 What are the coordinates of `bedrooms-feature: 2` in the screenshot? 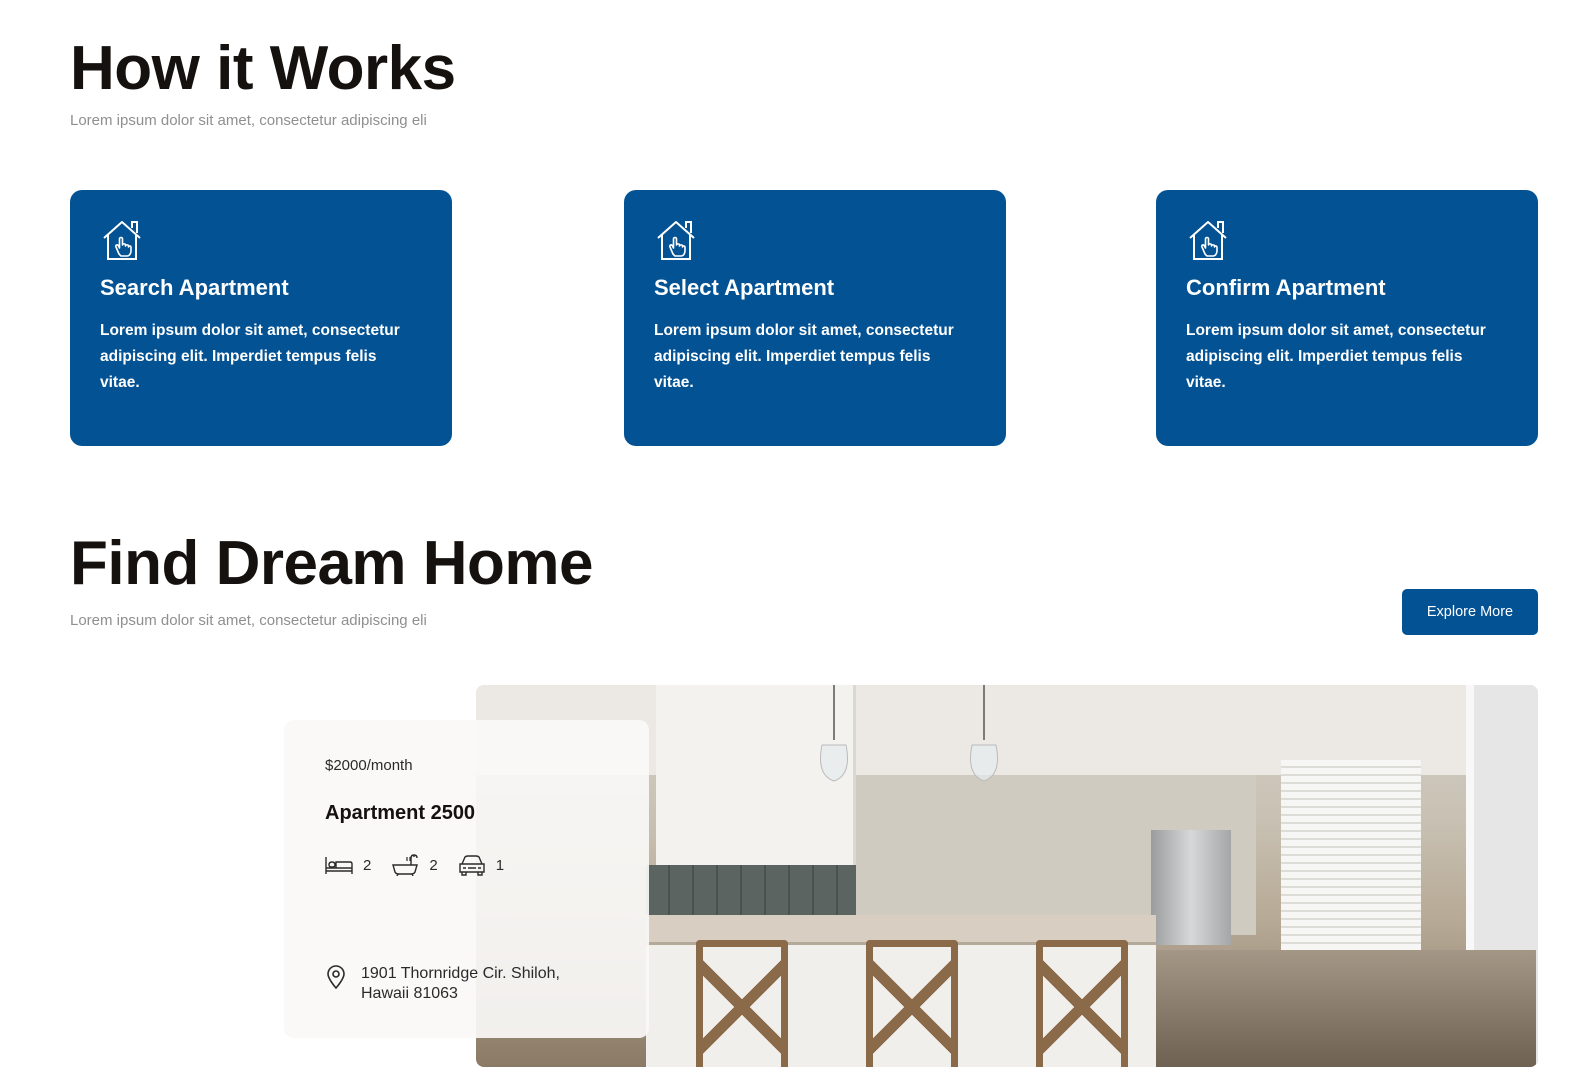 It's located at (348, 865).